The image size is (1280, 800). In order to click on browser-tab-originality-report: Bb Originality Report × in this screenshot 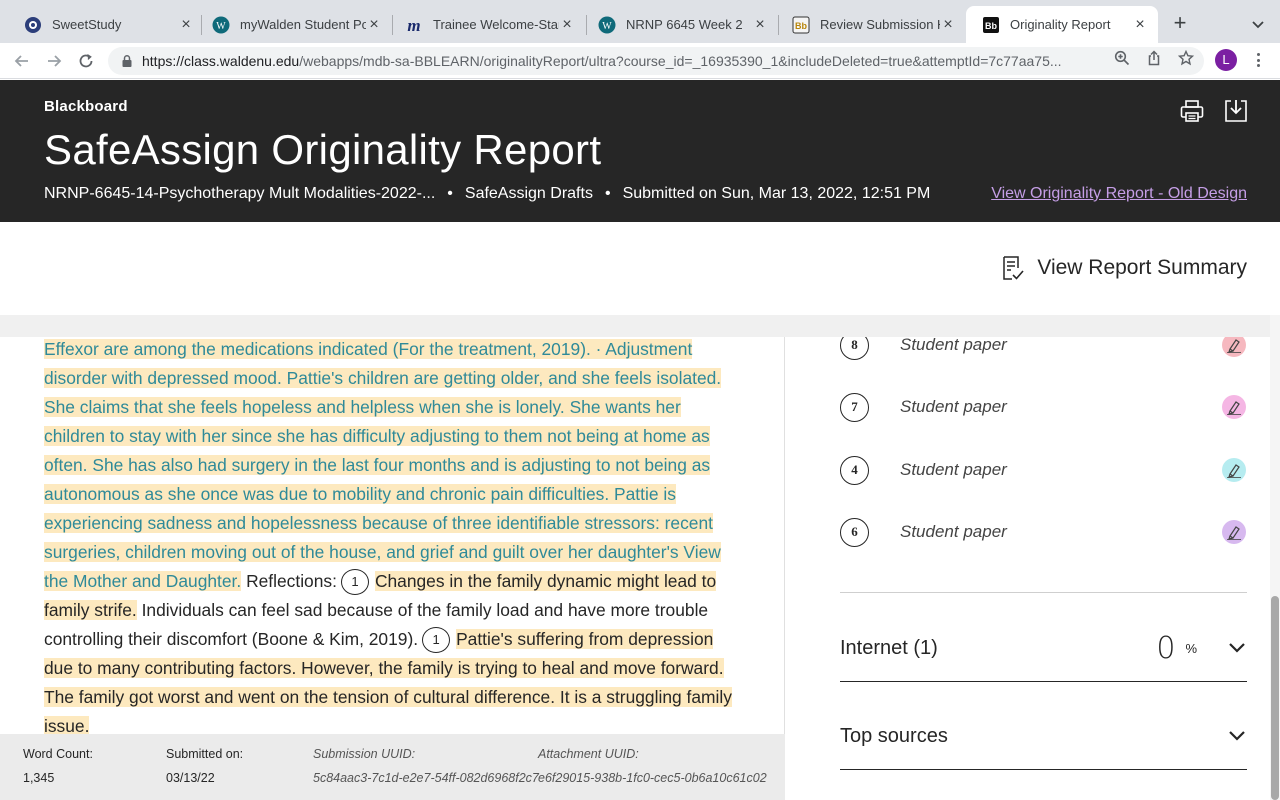, I will do `click(1062, 24)`.